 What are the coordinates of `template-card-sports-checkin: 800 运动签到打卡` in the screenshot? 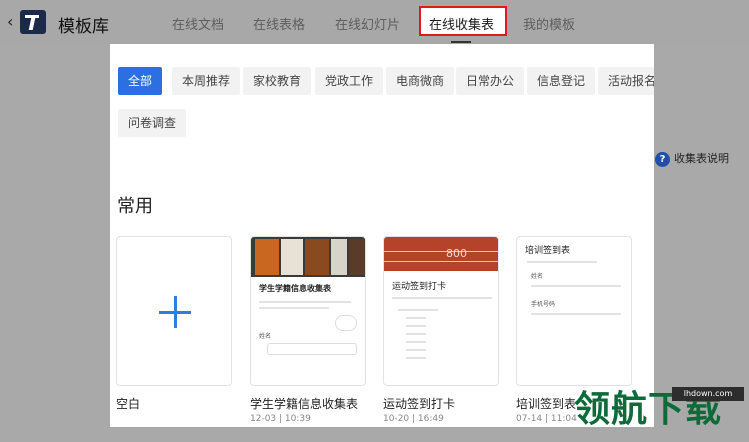 It's located at (441, 311).